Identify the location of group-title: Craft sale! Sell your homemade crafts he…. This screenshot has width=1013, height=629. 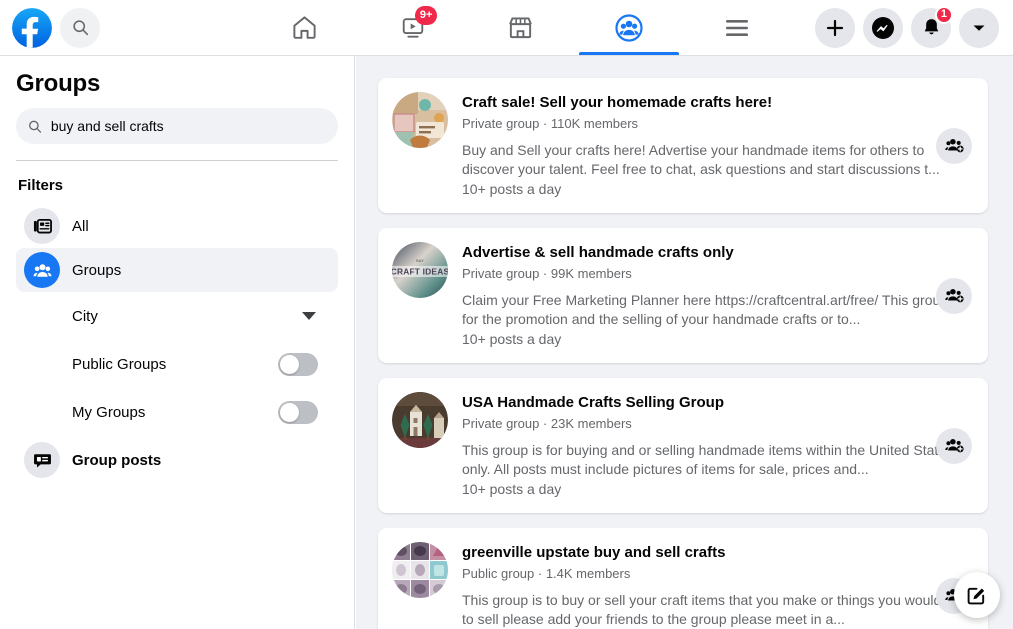
(617, 102).